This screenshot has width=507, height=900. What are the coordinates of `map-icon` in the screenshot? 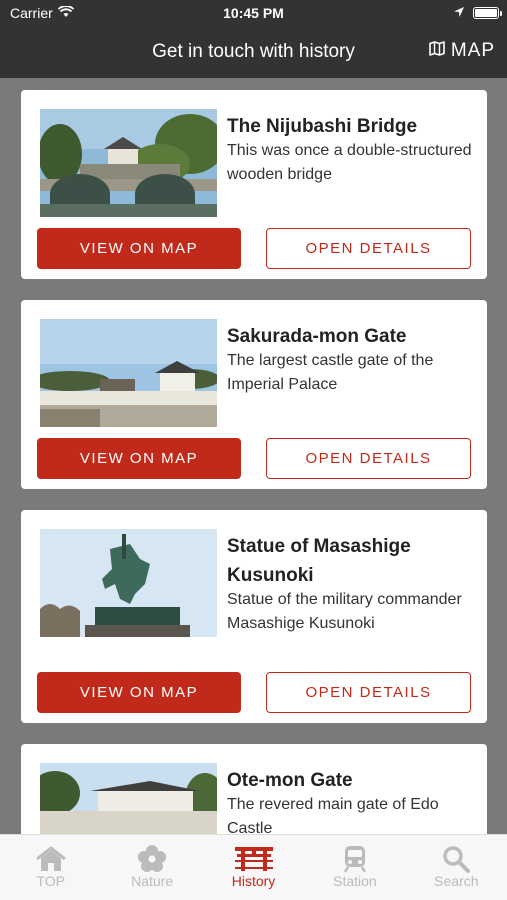 It's located at (437, 51).